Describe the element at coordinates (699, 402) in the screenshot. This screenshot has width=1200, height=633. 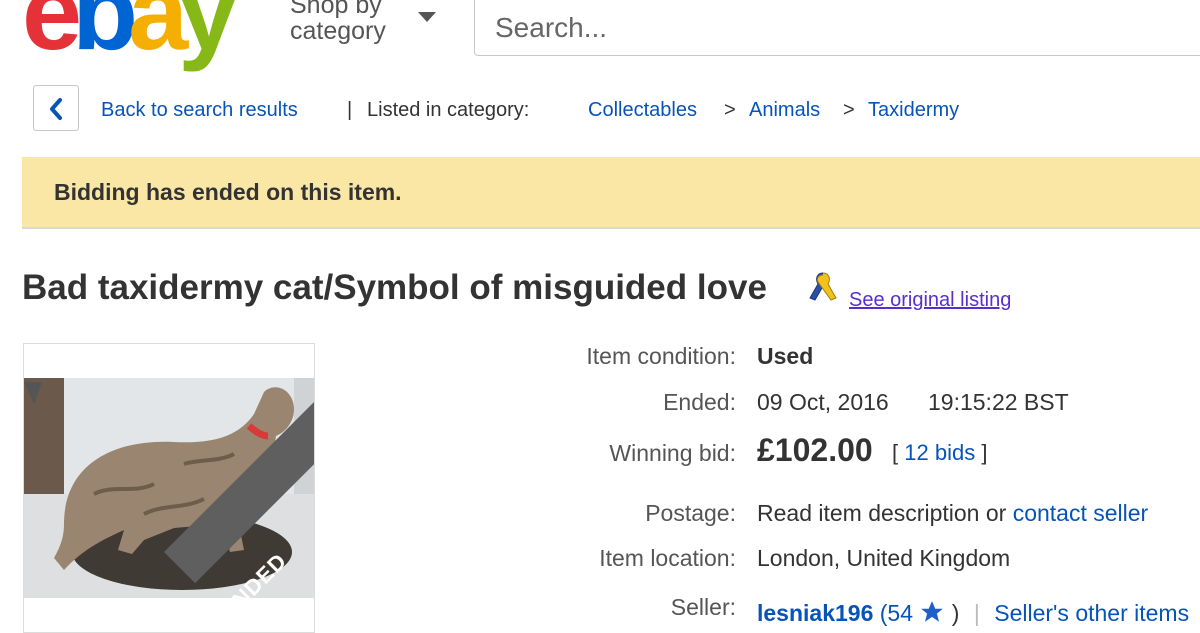
I see `ended-label: Ended:` at that location.